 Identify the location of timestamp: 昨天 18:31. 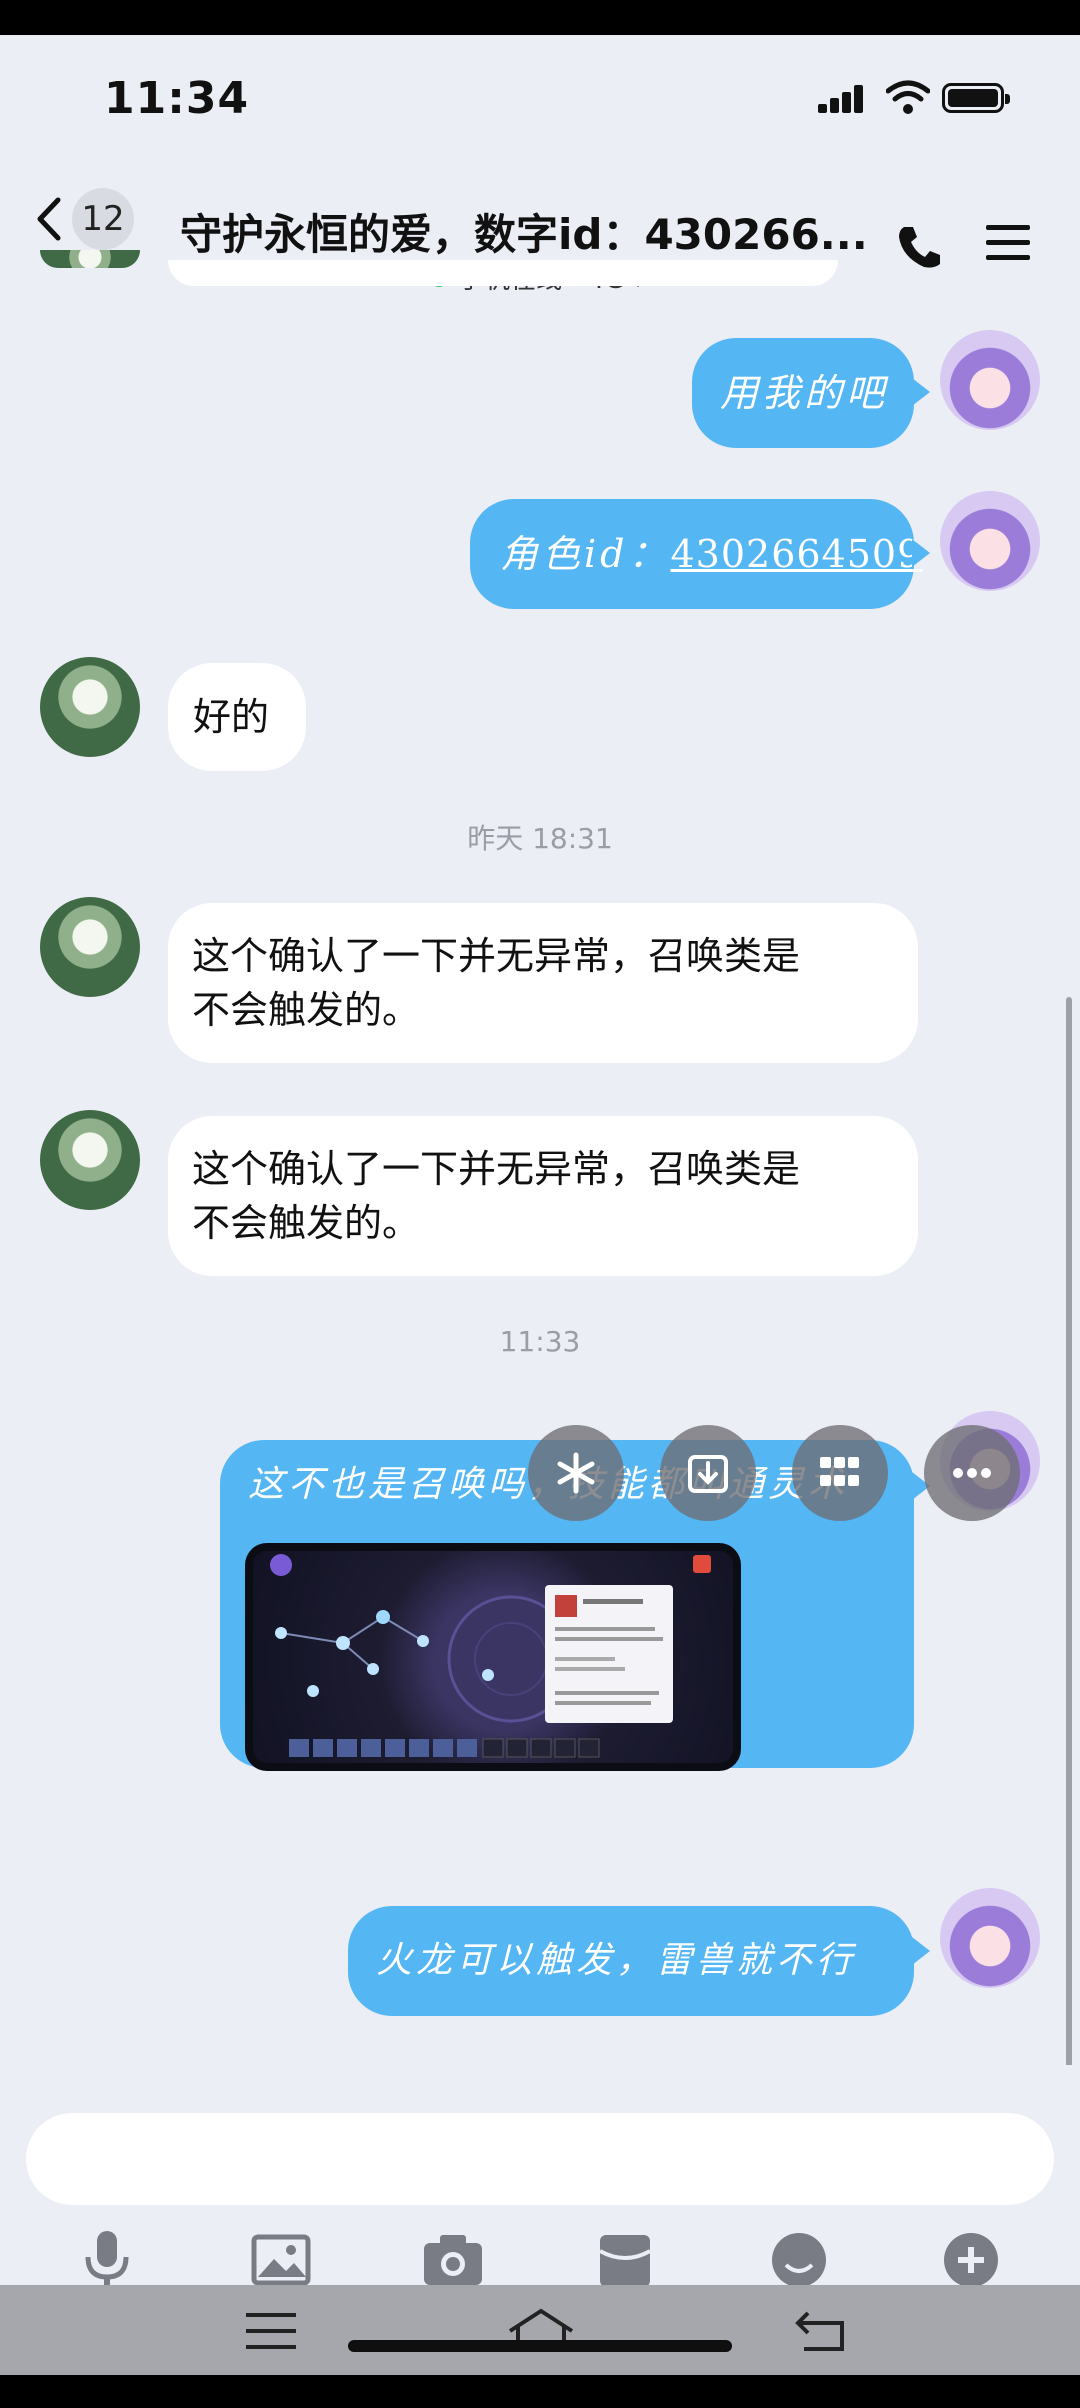
(540, 838).